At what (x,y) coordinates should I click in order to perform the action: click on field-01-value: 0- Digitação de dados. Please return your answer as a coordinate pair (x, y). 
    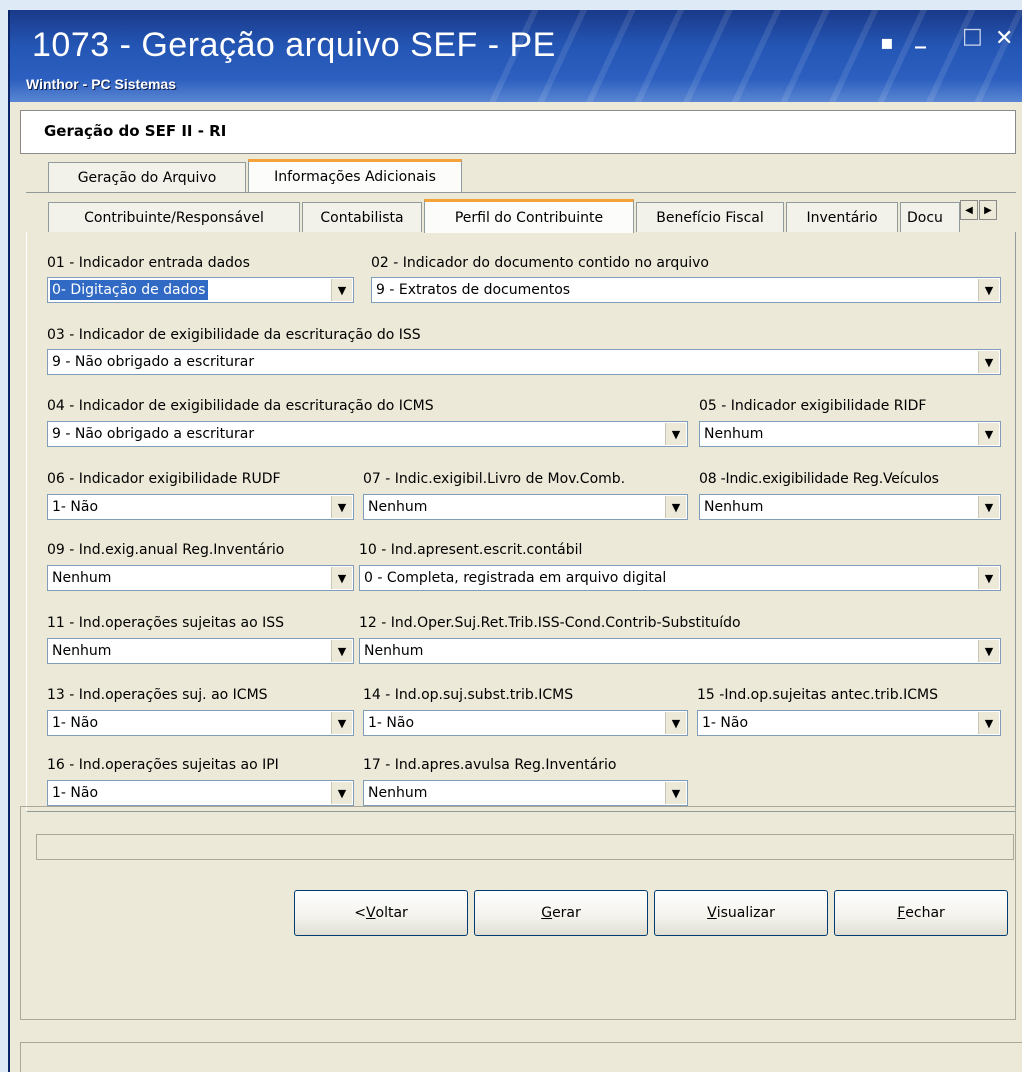
    Looking at the image, I should click on (129, 290).